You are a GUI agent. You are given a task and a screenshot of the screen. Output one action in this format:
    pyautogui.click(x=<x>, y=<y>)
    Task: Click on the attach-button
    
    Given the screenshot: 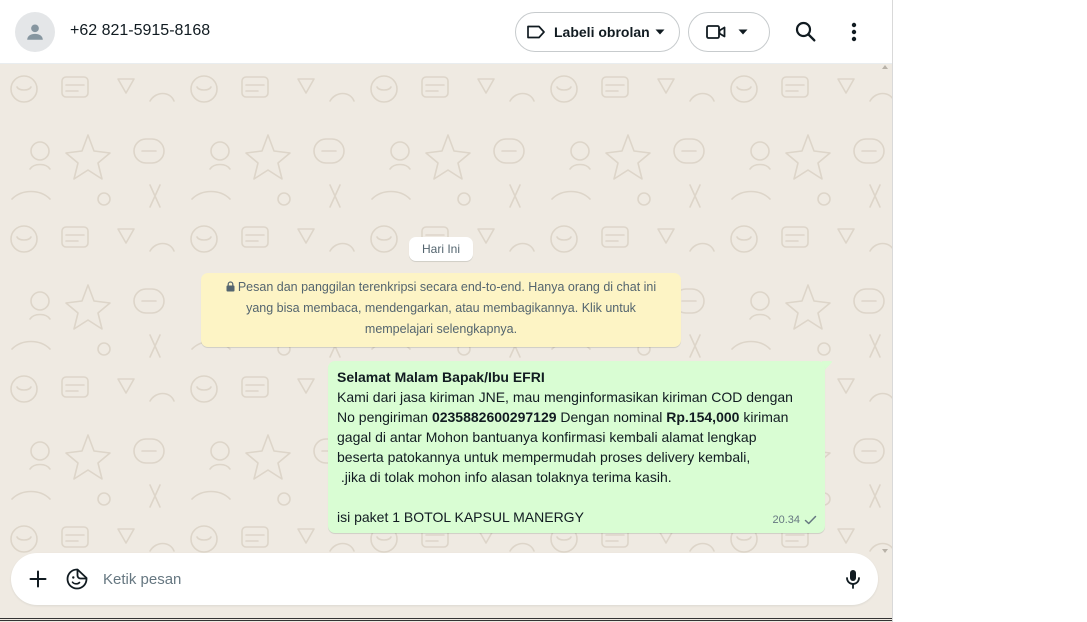 What is the action you would take?
    pyautogui.click(x=38, y=579)
    